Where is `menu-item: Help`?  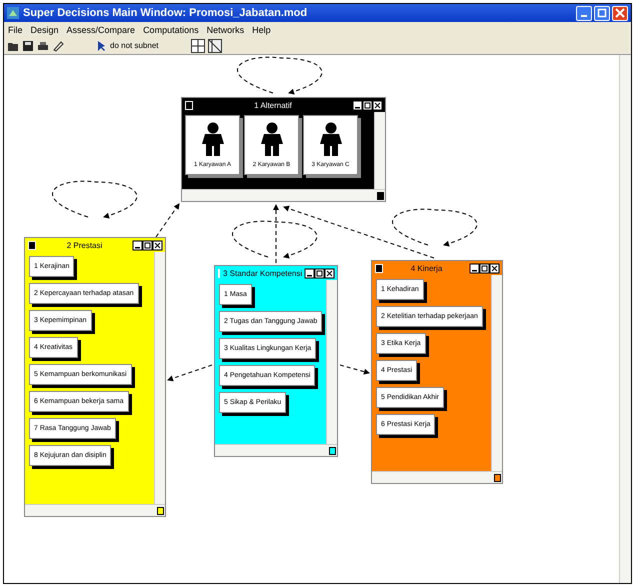 menu-item: Help is located at coordinates (261, 29).